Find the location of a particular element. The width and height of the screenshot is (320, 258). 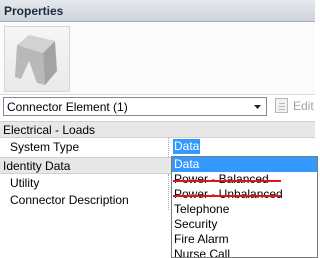

edit-type-icon is located at coordinates (281, 105).